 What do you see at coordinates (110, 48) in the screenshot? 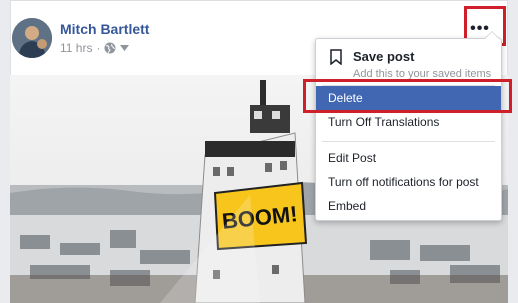
I see `globe-icon` at bounding box center [110, 48].